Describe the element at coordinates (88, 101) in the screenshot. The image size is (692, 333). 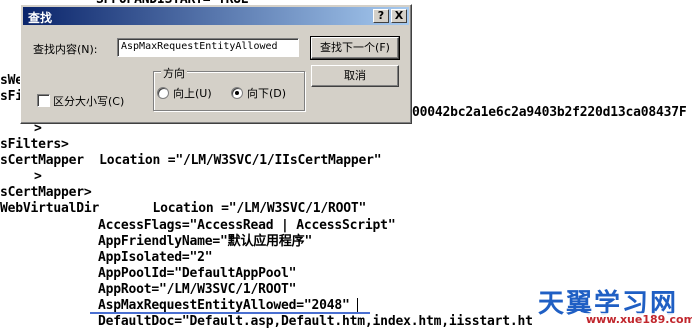
I see `match-case-label: 区分大小写(C)` at that location.